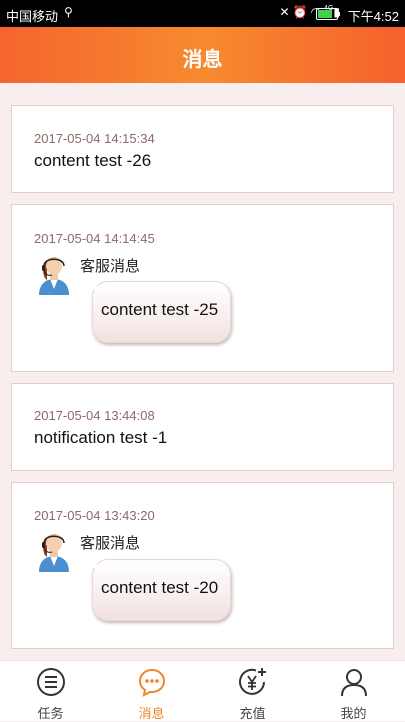  I want to click on battery-icon, so click(328, 14).